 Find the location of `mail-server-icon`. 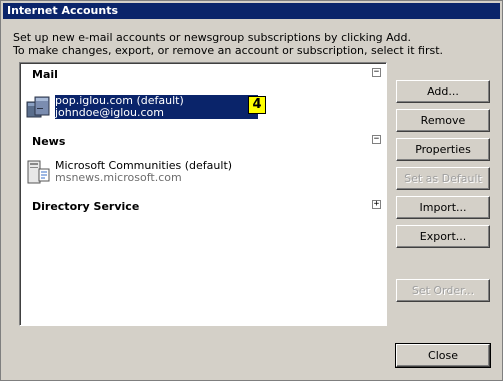

mail-server-icon is located at coordinates (38, 107).